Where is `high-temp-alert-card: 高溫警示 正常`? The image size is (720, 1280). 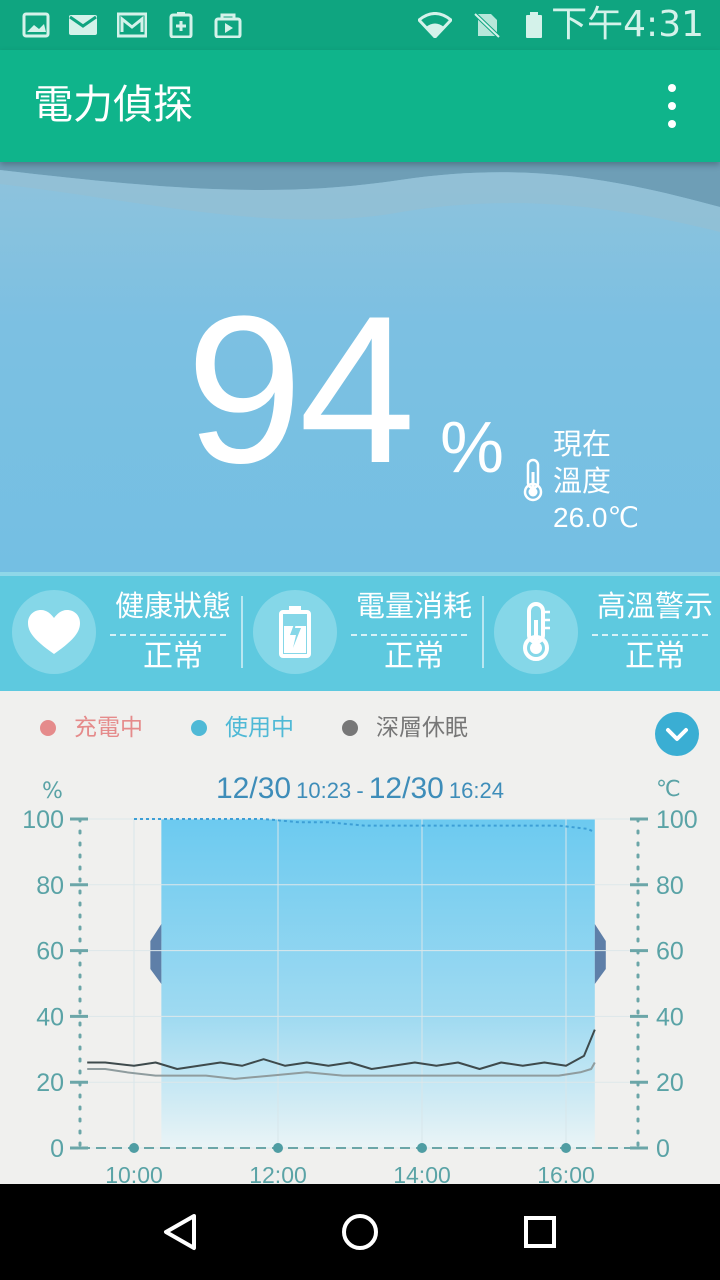
high-temp-alert-card: 高溫警示 正常 is located at coordinates (601, 631).